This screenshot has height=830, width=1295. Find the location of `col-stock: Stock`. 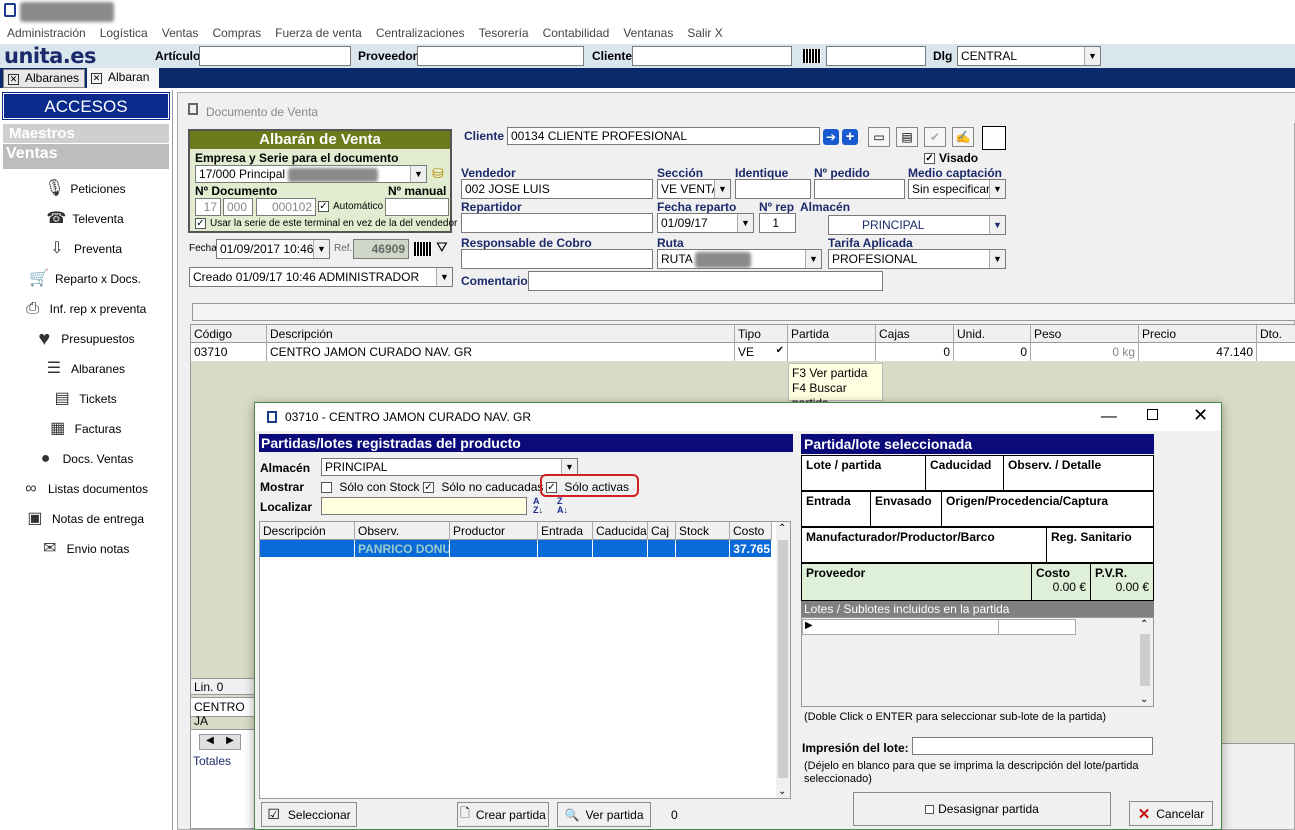

col-stock: Stock is located at coordinates (703, 531).